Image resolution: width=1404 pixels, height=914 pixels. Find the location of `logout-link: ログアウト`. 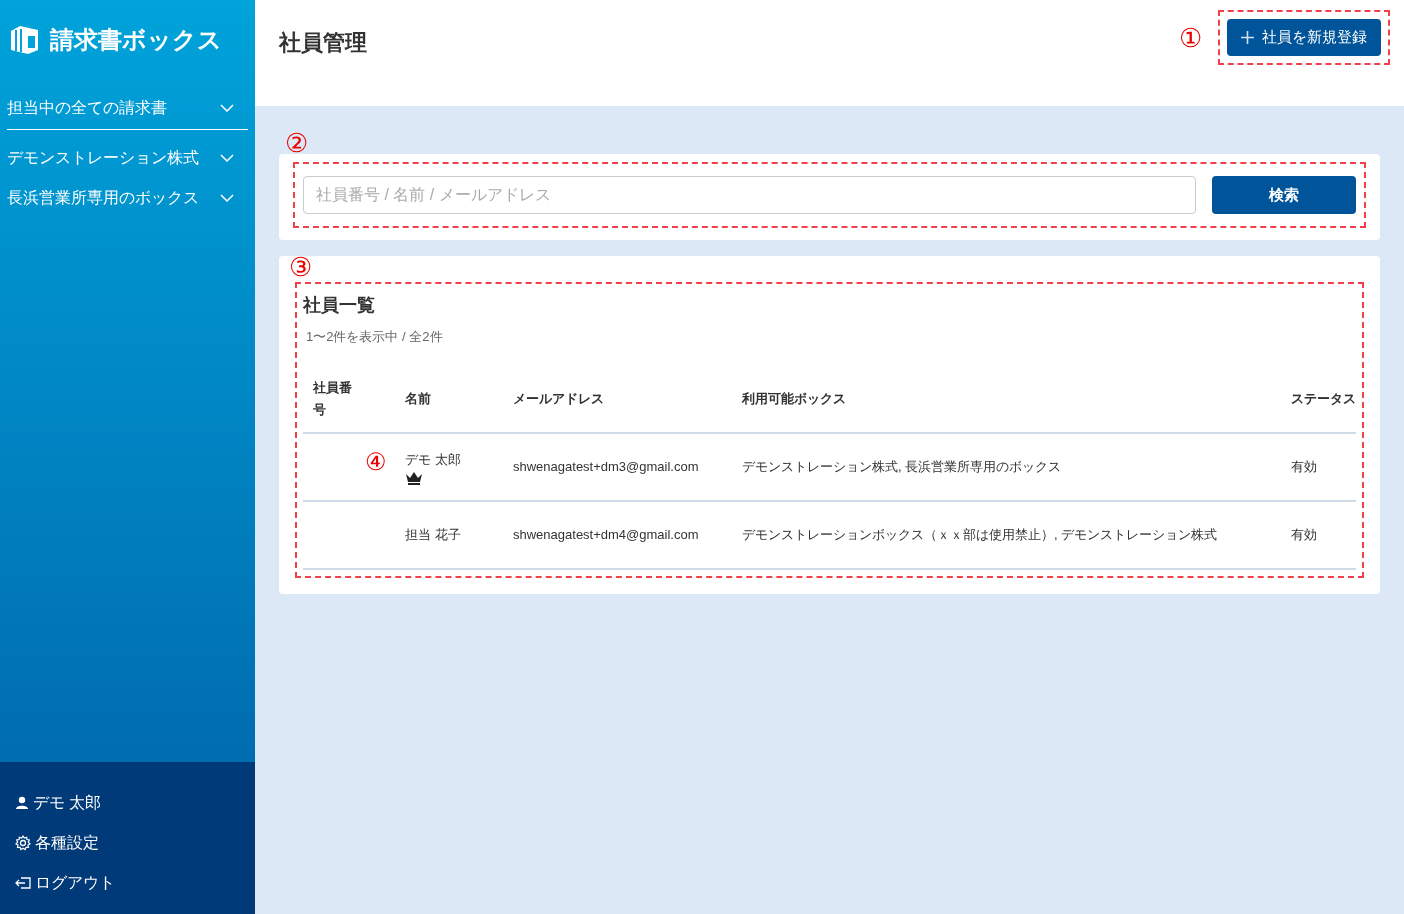

logout-link: ログアウト is located at coordinates (135, 883).